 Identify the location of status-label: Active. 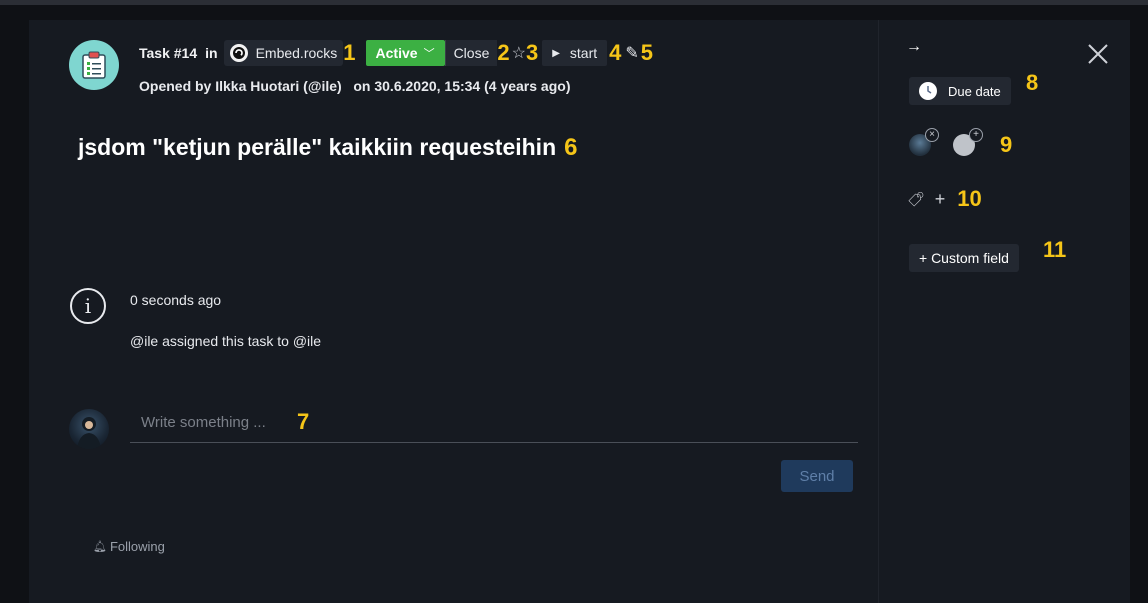
(396, 53).